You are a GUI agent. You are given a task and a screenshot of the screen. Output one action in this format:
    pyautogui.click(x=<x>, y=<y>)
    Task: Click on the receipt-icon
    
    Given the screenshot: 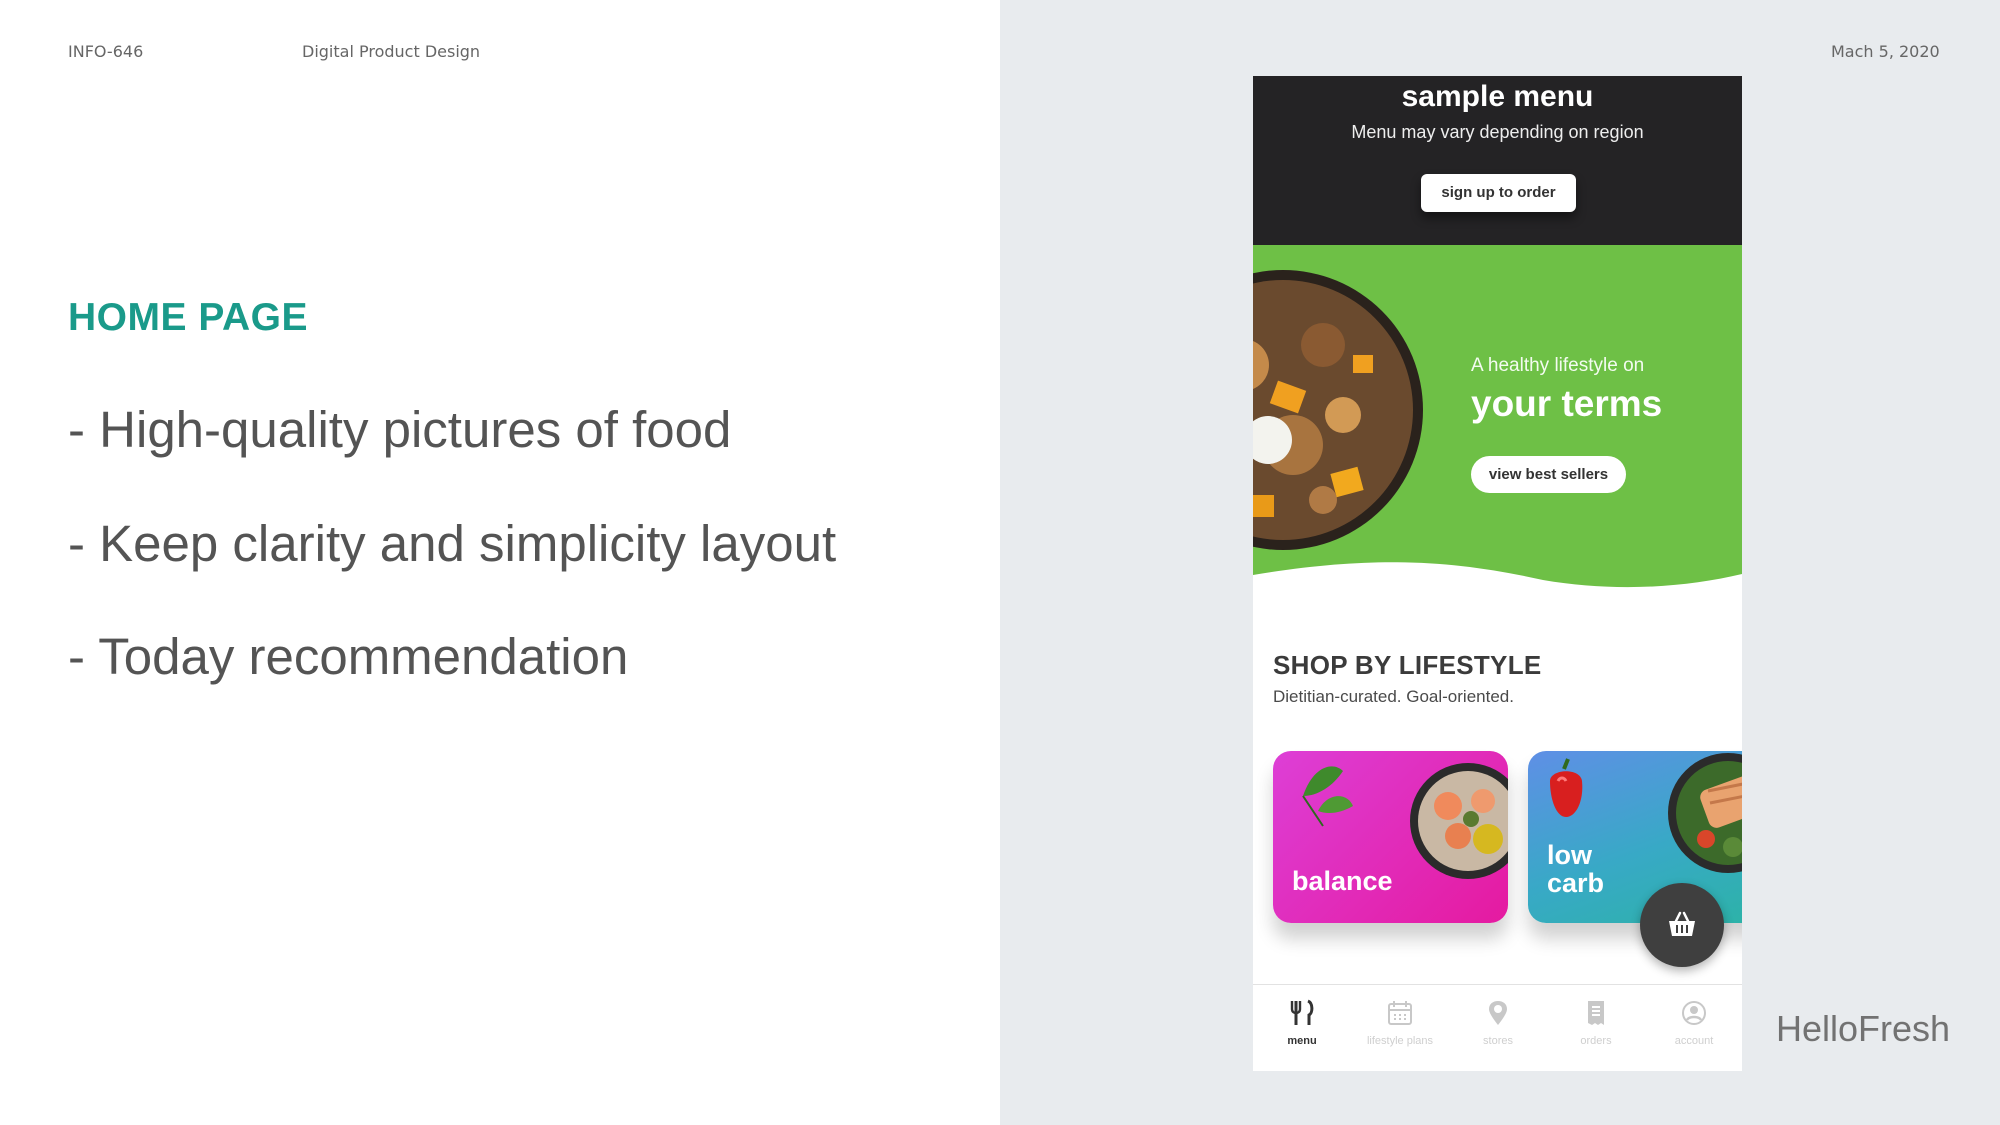 What is the action you would take?
    pyautogui.click(x=1596, y=1013)
    